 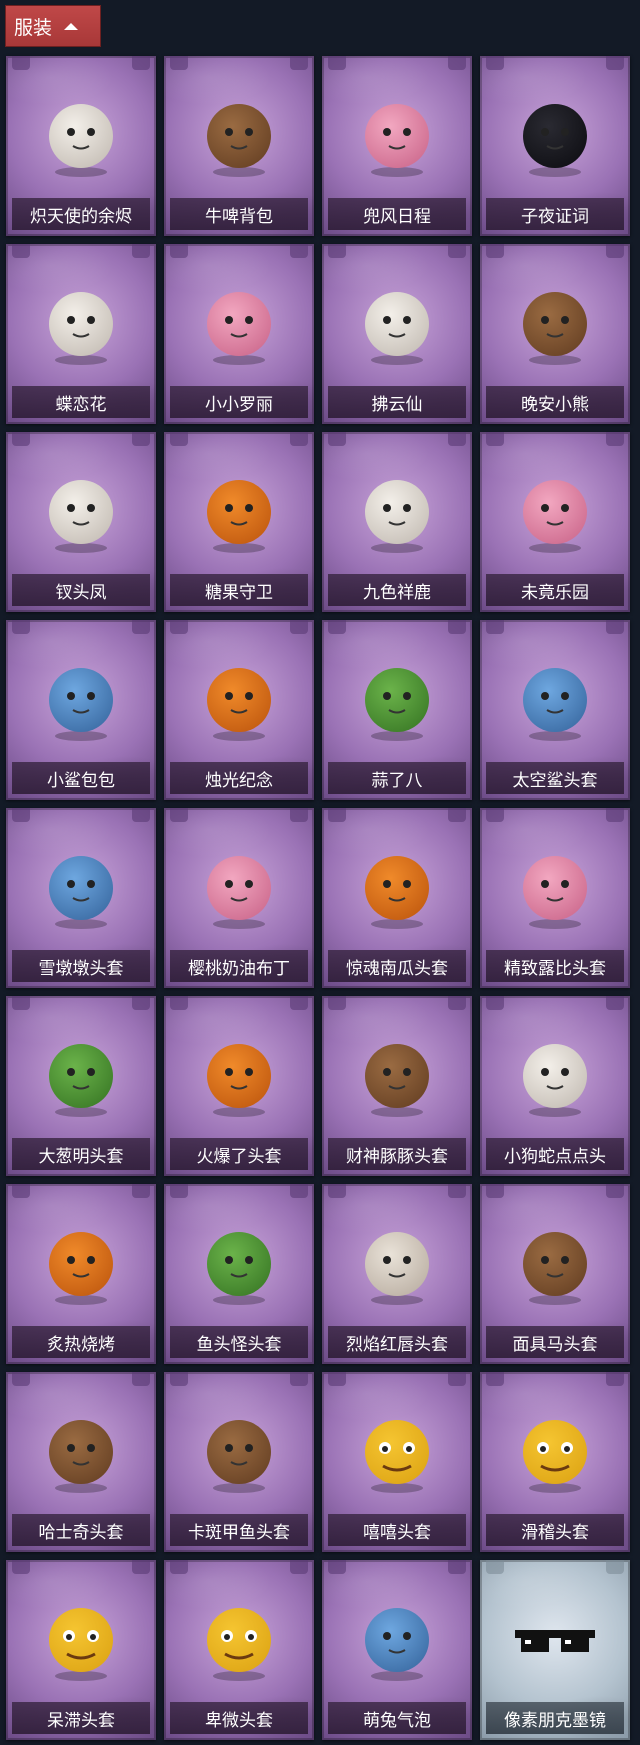 I want to click on costume-item-card: 呆滞头套, so click(x=81, y=1650).